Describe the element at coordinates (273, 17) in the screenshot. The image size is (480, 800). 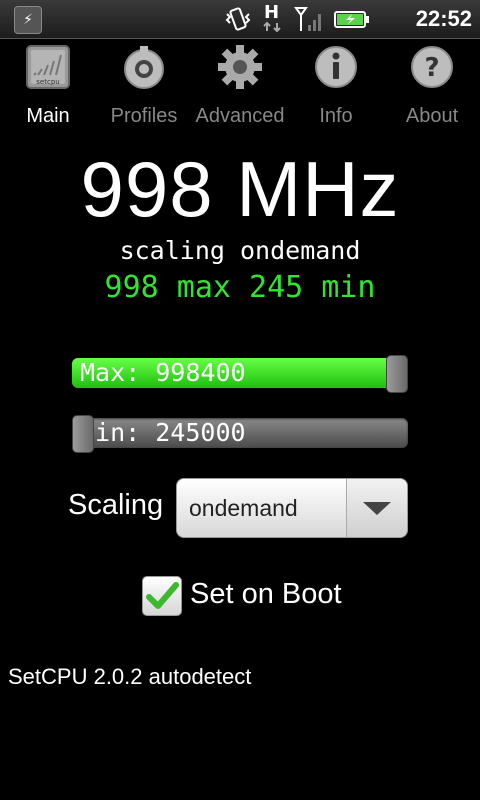
I see `hspa-data-icon: H` at that location.